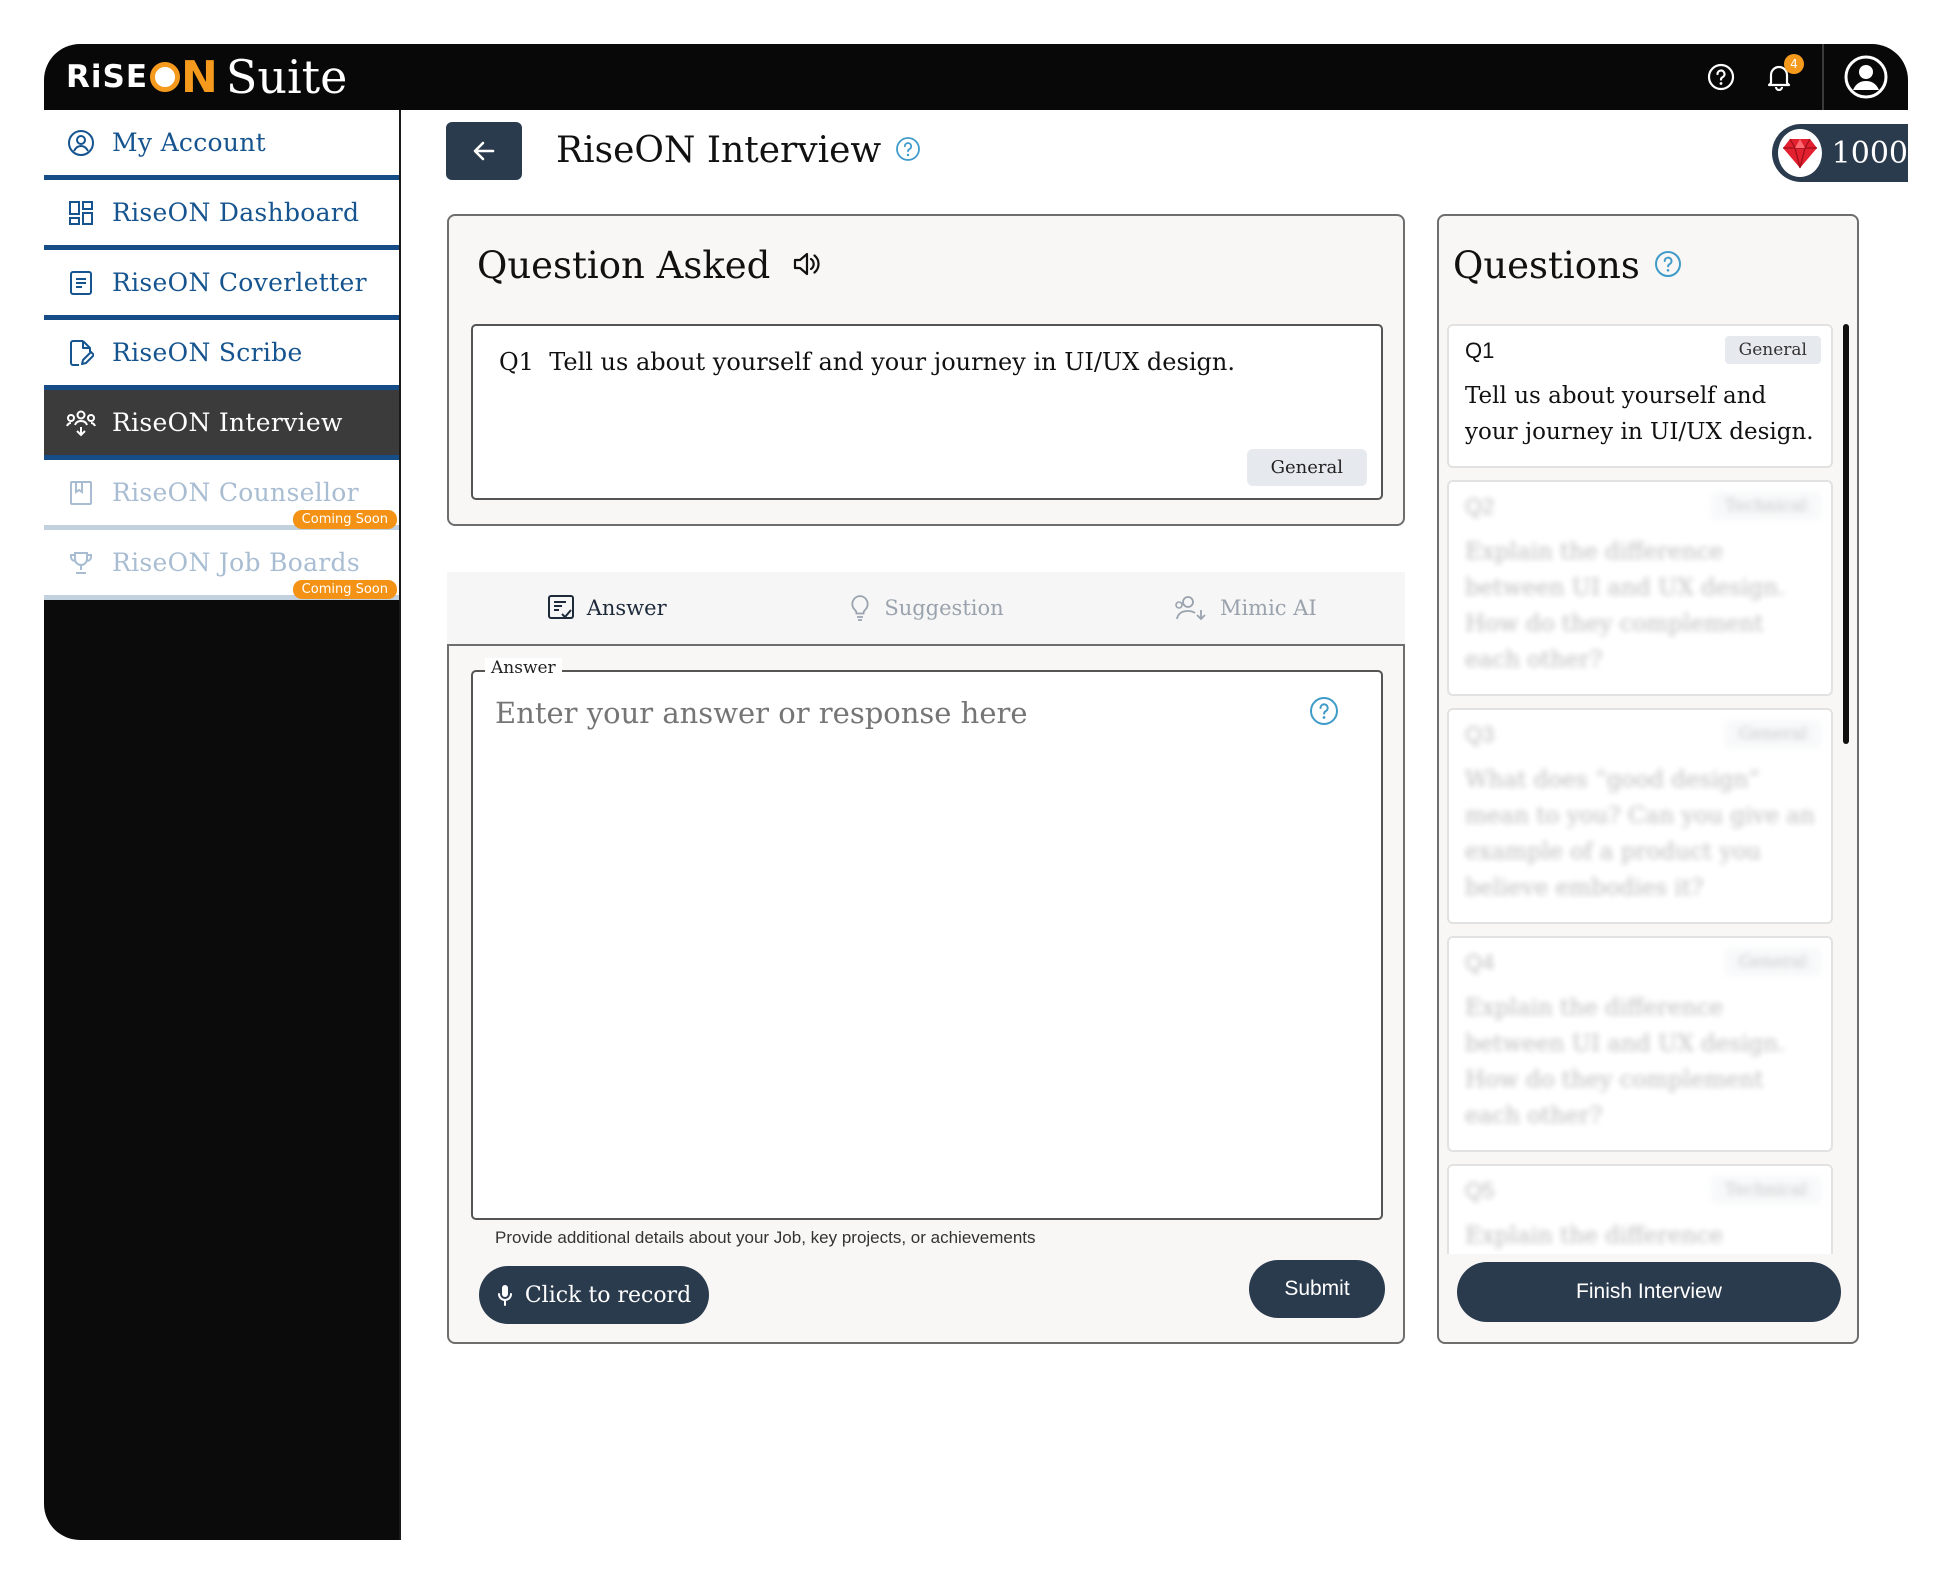 This screenshot has width=1944, height=1576. Describe the element at coordinates (976, 77) in the screenshot. I see `top-bar: RiSE N Suite 4` at that location.